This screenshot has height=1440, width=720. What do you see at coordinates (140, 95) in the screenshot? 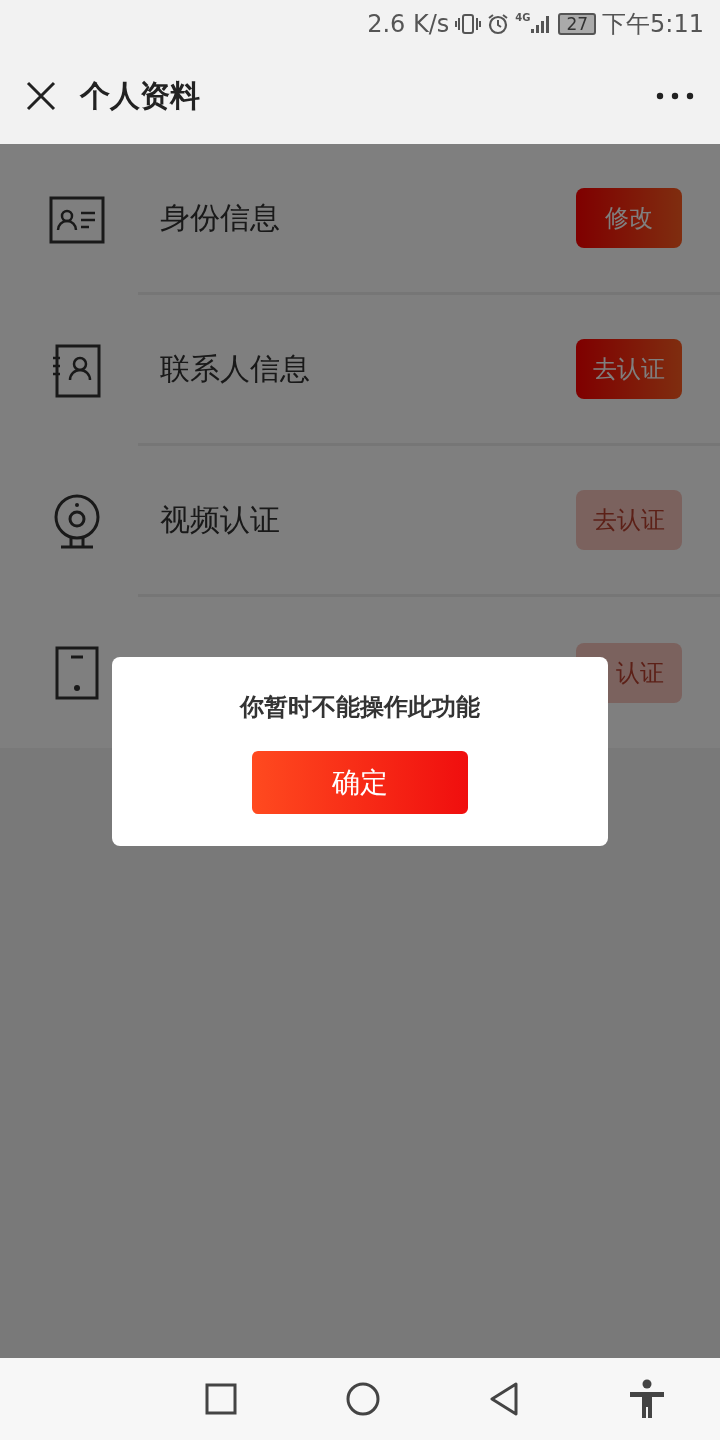
I see `page-title: 个人资料` at bounding box center [140, 95].